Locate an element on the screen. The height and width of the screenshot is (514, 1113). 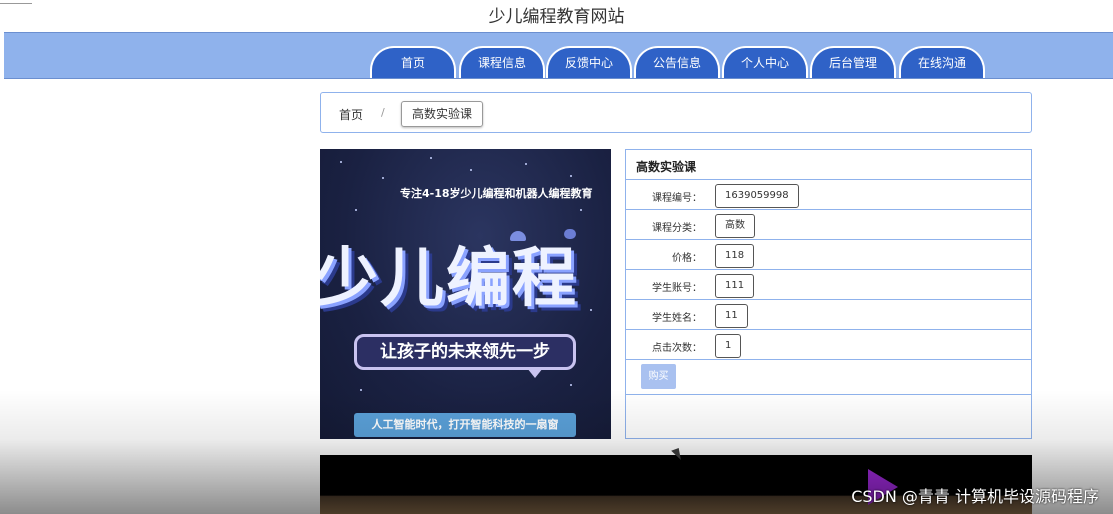
detail-row-student-account: 学生账号： 111 is located at coordinates (828, 284).